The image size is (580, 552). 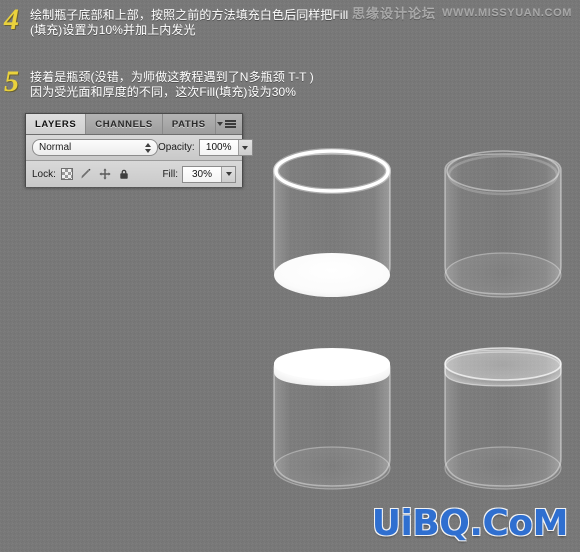 I want to click on step-5-number: 5, so click(x=11, y=81).